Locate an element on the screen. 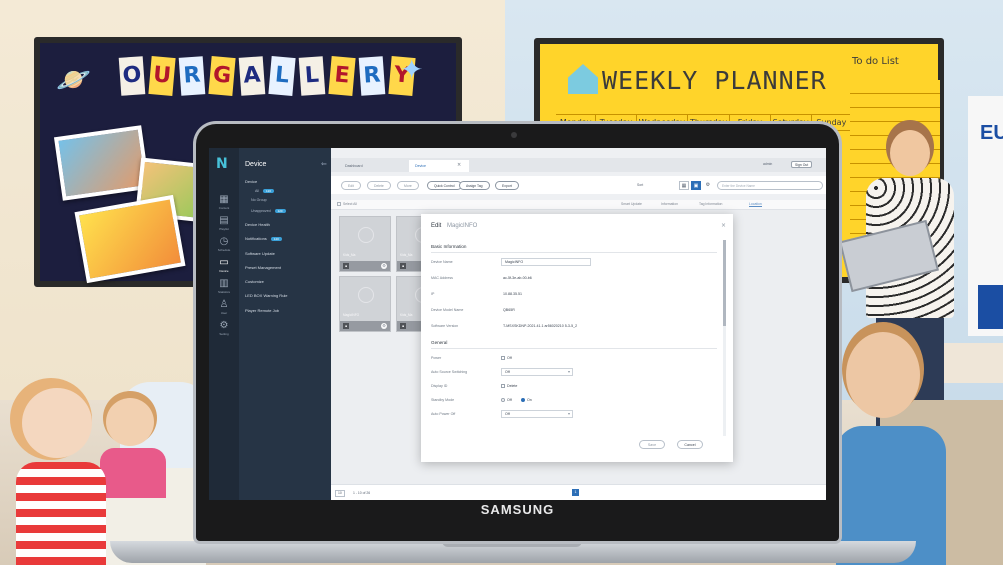  child-right is located at coordinates (891, 448).